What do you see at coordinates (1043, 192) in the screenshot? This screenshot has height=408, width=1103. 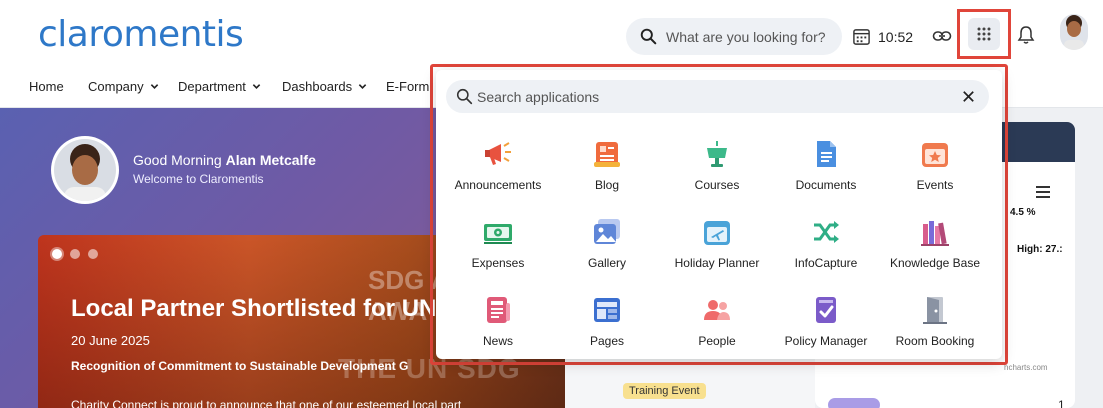 I see `hamburger-menu-icon` at bounding box center [1043, 192].